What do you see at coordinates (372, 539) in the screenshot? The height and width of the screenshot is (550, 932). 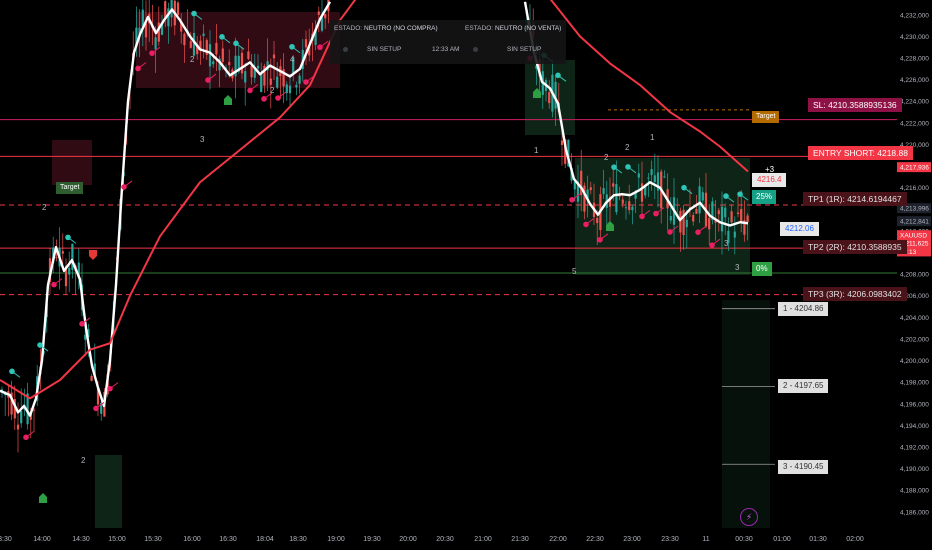 I see `x-tick-label: 19:30` at bounding box center [372, 539].